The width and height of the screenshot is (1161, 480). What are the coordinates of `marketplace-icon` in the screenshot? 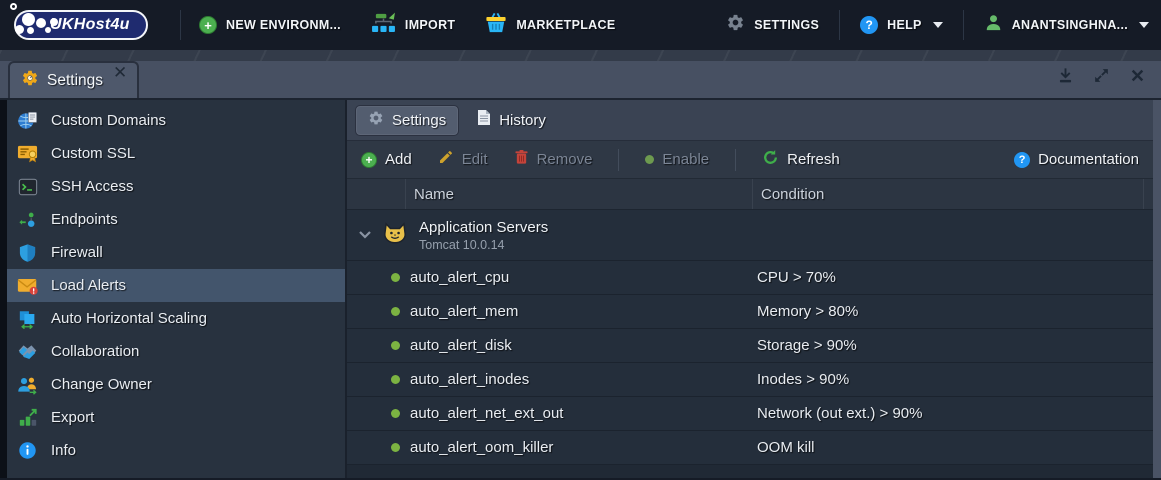 It's located at (496, 25).